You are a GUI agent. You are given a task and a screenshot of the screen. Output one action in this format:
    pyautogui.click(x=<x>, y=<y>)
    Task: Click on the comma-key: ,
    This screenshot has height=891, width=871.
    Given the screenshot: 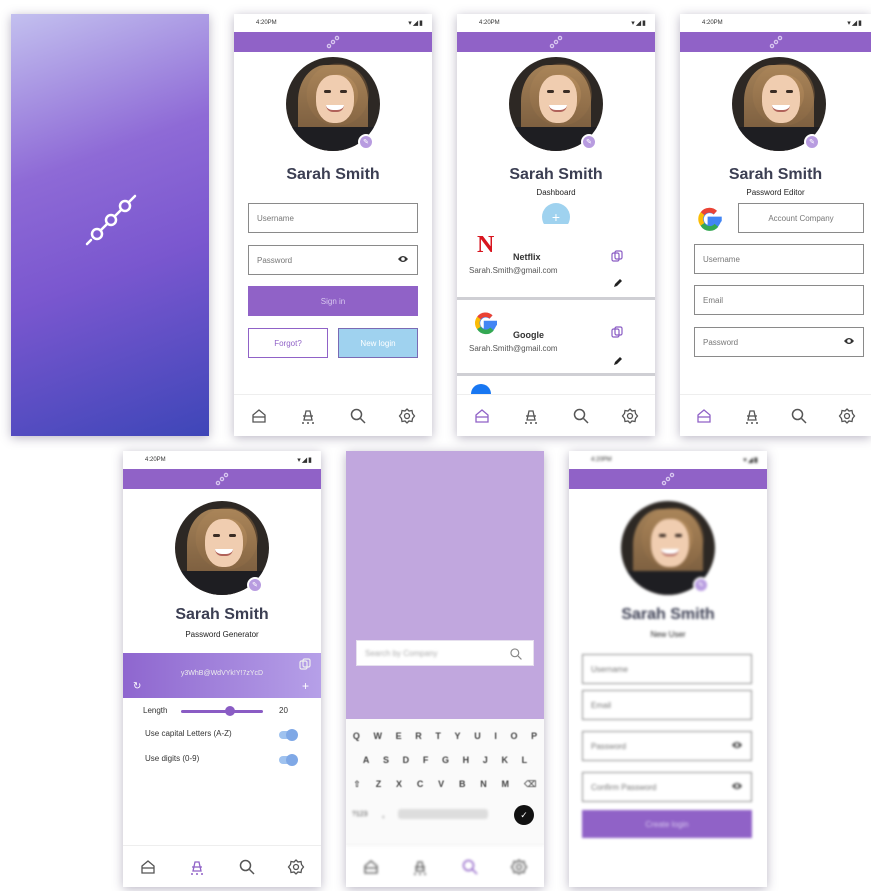 What is the action you would take?
    pyautogui.click(x=383, y=814)
    